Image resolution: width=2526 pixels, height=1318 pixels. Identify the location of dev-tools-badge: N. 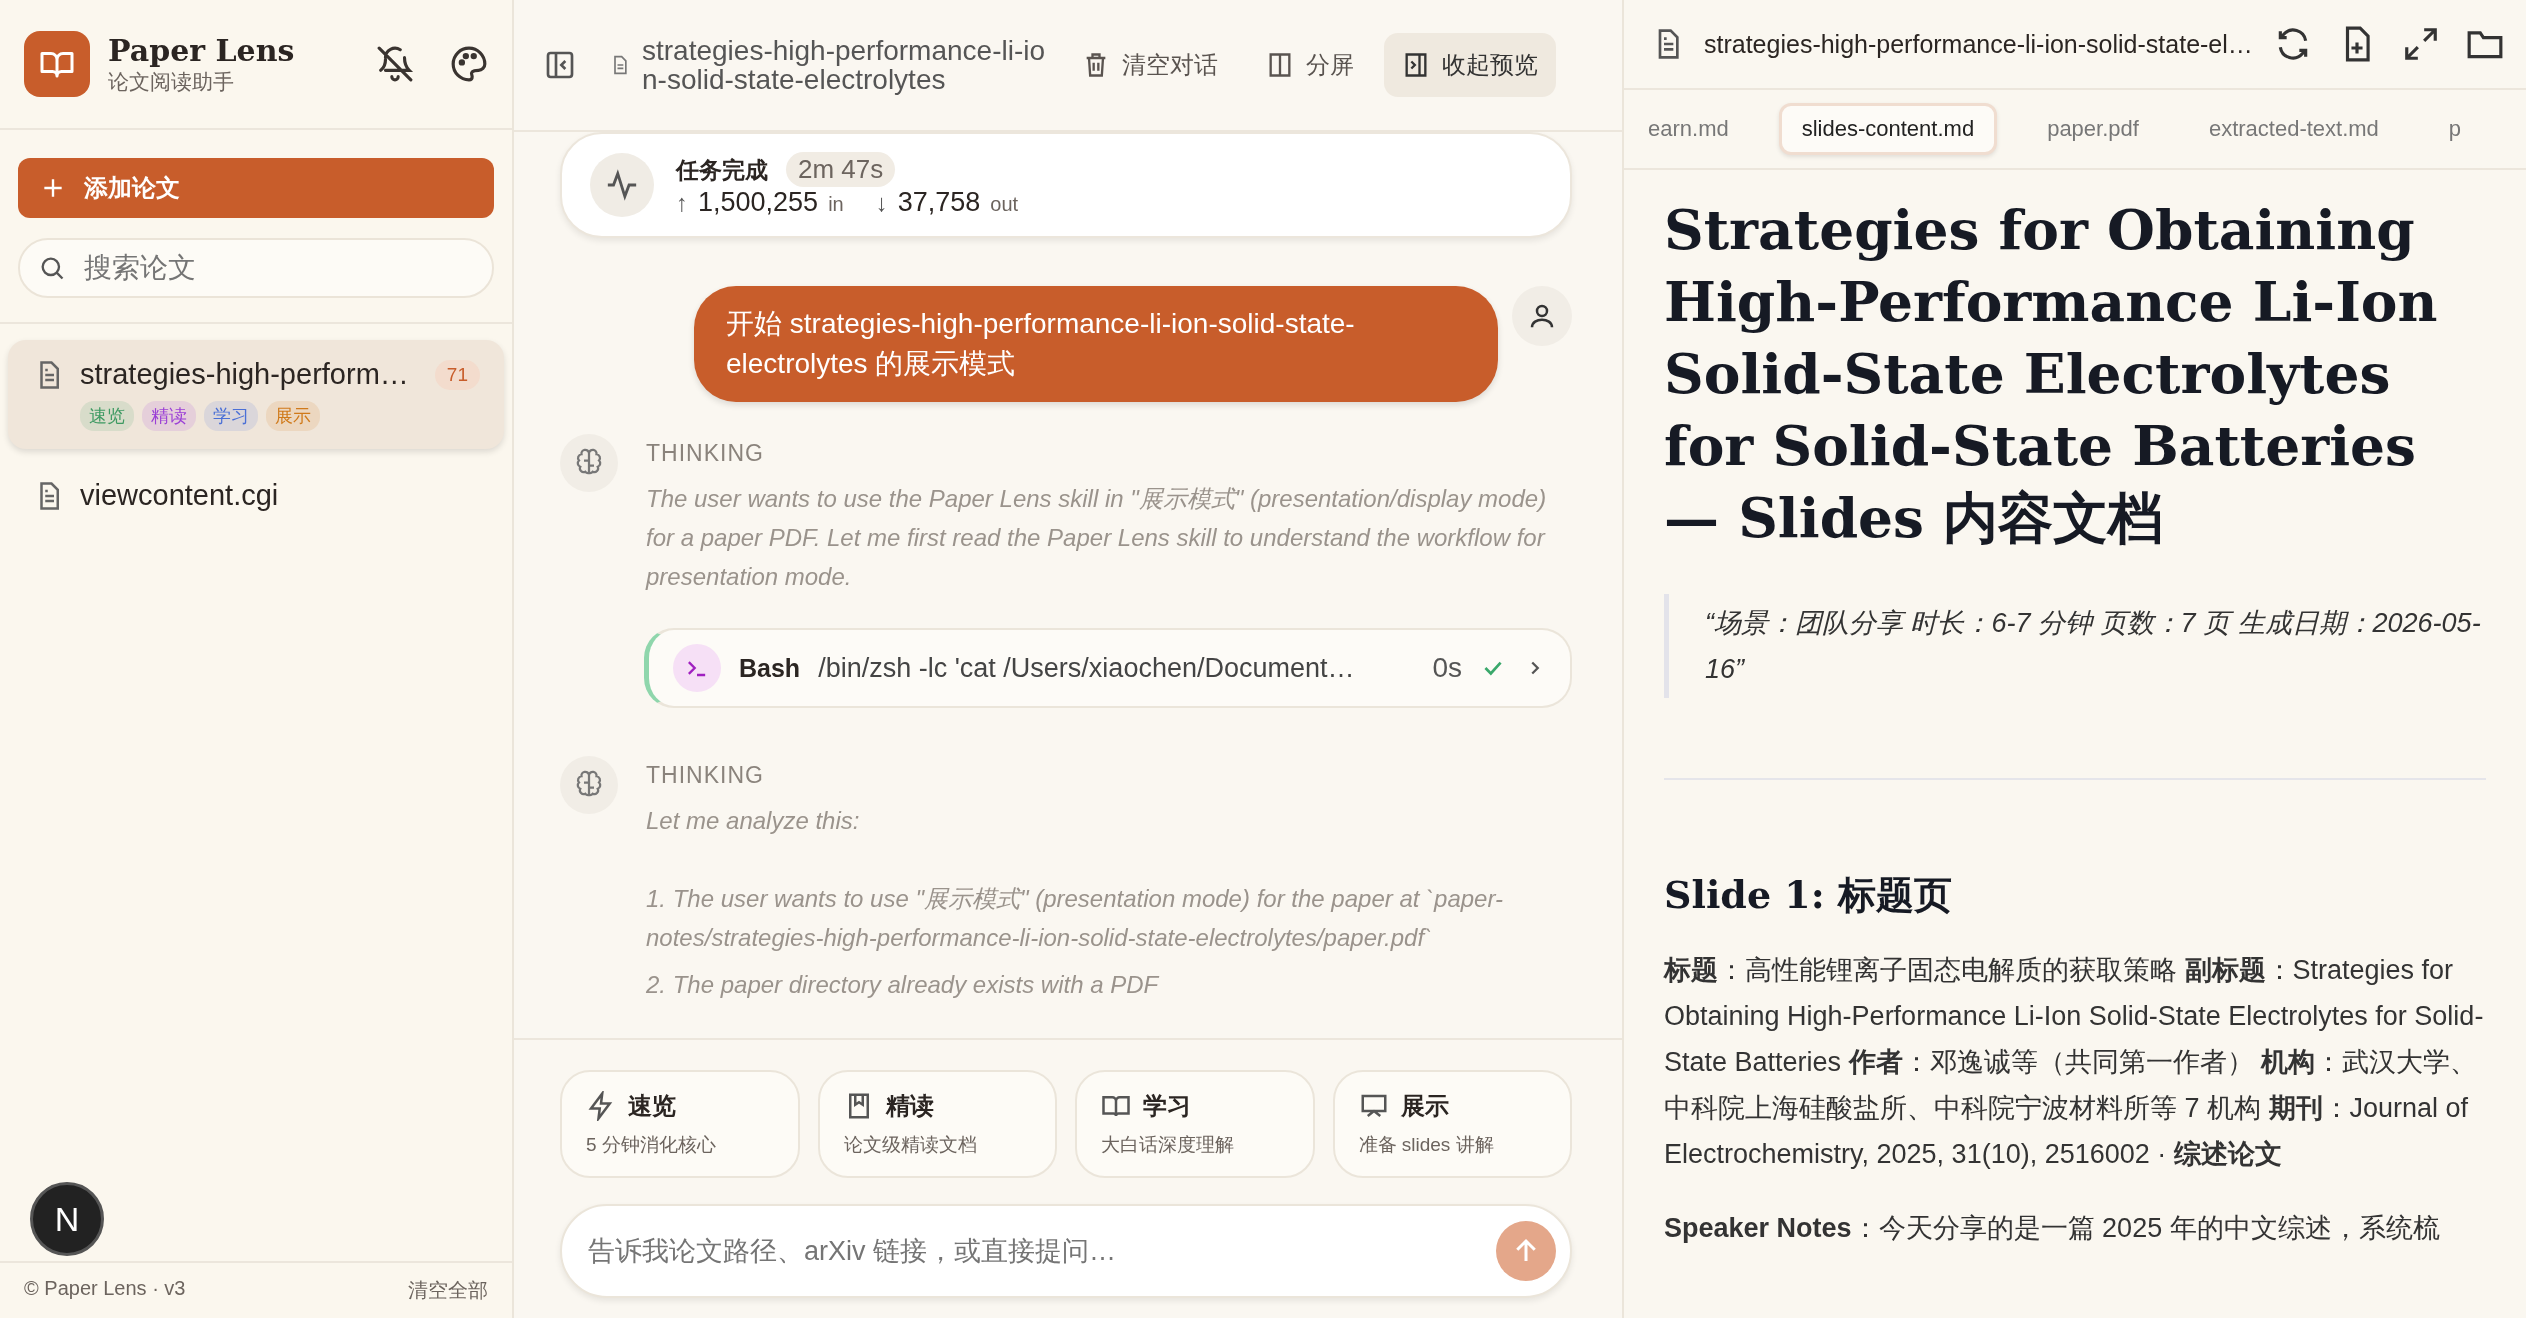
(67, 1219).